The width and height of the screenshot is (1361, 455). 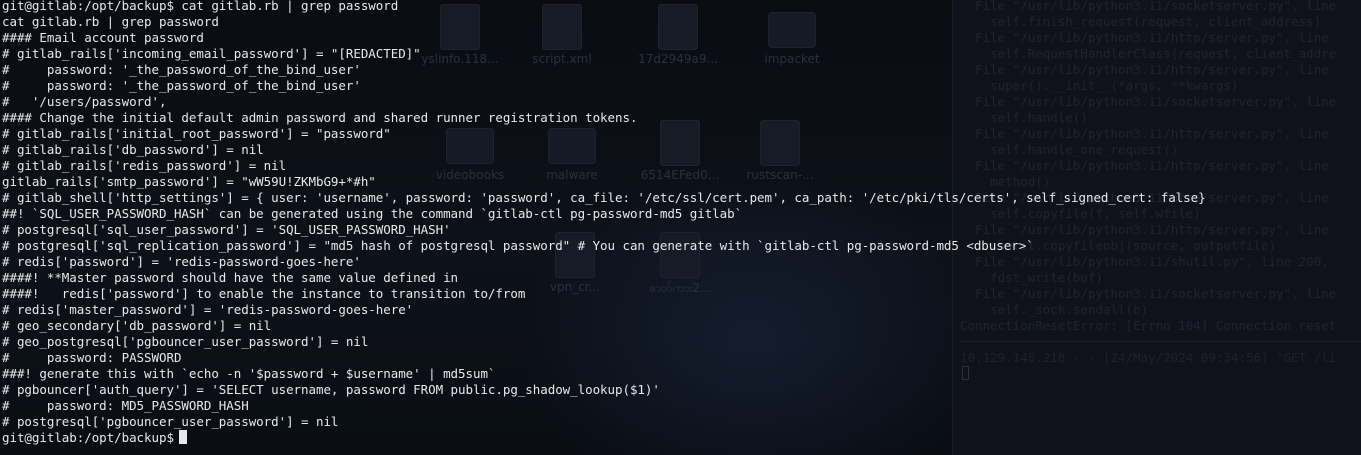 What do you see at coordinates (125, 405) in the screenshot?
I see `terminal-line: # password: MD5_PASSWORD_HASH` at bounding box center [125, 405].